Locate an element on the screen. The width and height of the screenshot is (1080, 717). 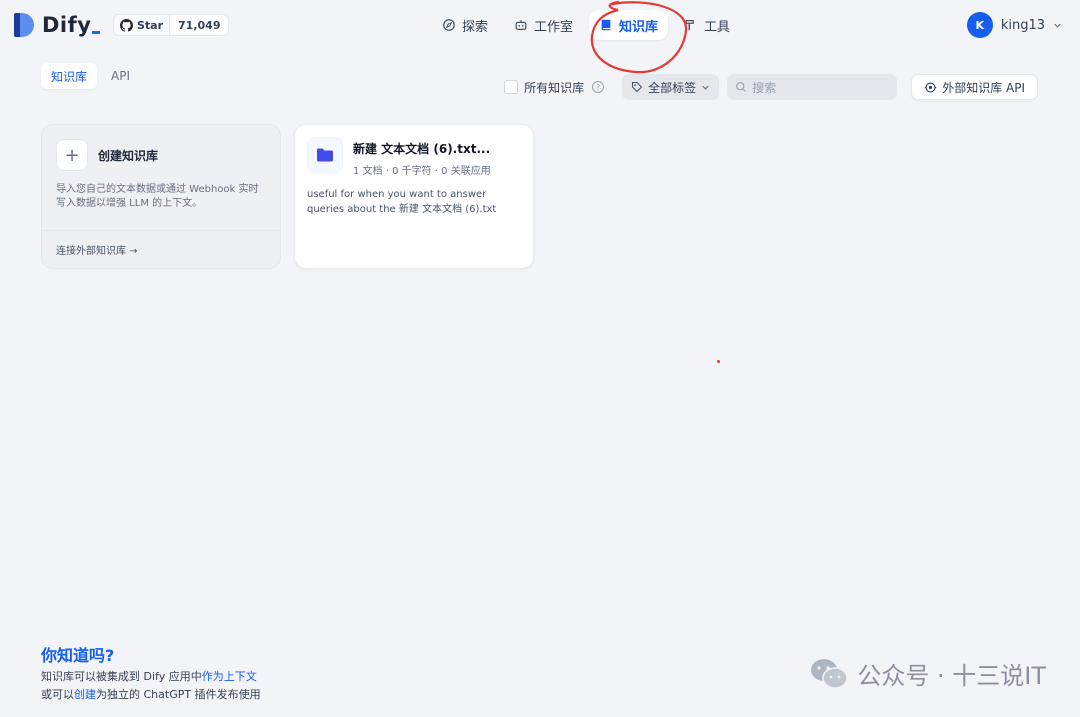
top-header: Dify Star 71,049 探索 工作室 知识库 工具 K king13 is located at coordinates (540, 25).